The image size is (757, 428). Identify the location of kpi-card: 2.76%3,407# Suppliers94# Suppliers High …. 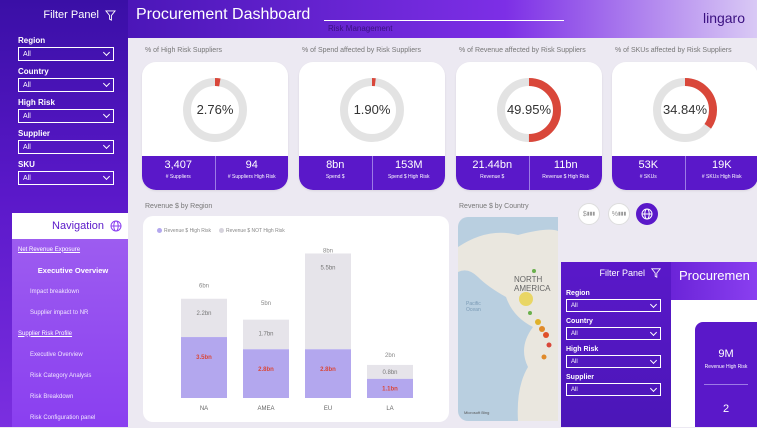
(215, 126).